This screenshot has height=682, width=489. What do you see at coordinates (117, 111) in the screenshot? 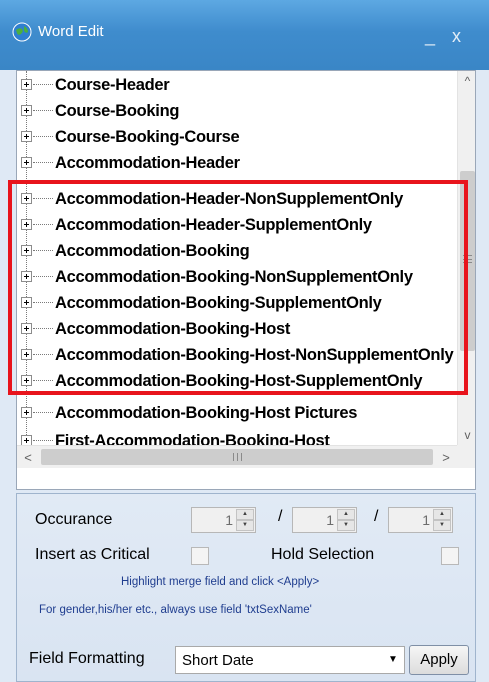
I see `tree-item-label: Course-Booking` at bounding box center [117, 111].